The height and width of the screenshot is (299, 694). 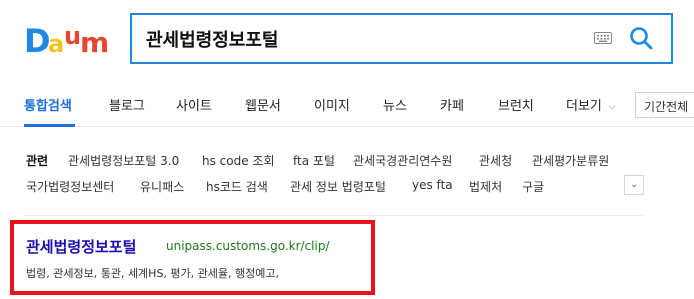 I want to click on tab-site: 사이트, so click(x=194, y=104).